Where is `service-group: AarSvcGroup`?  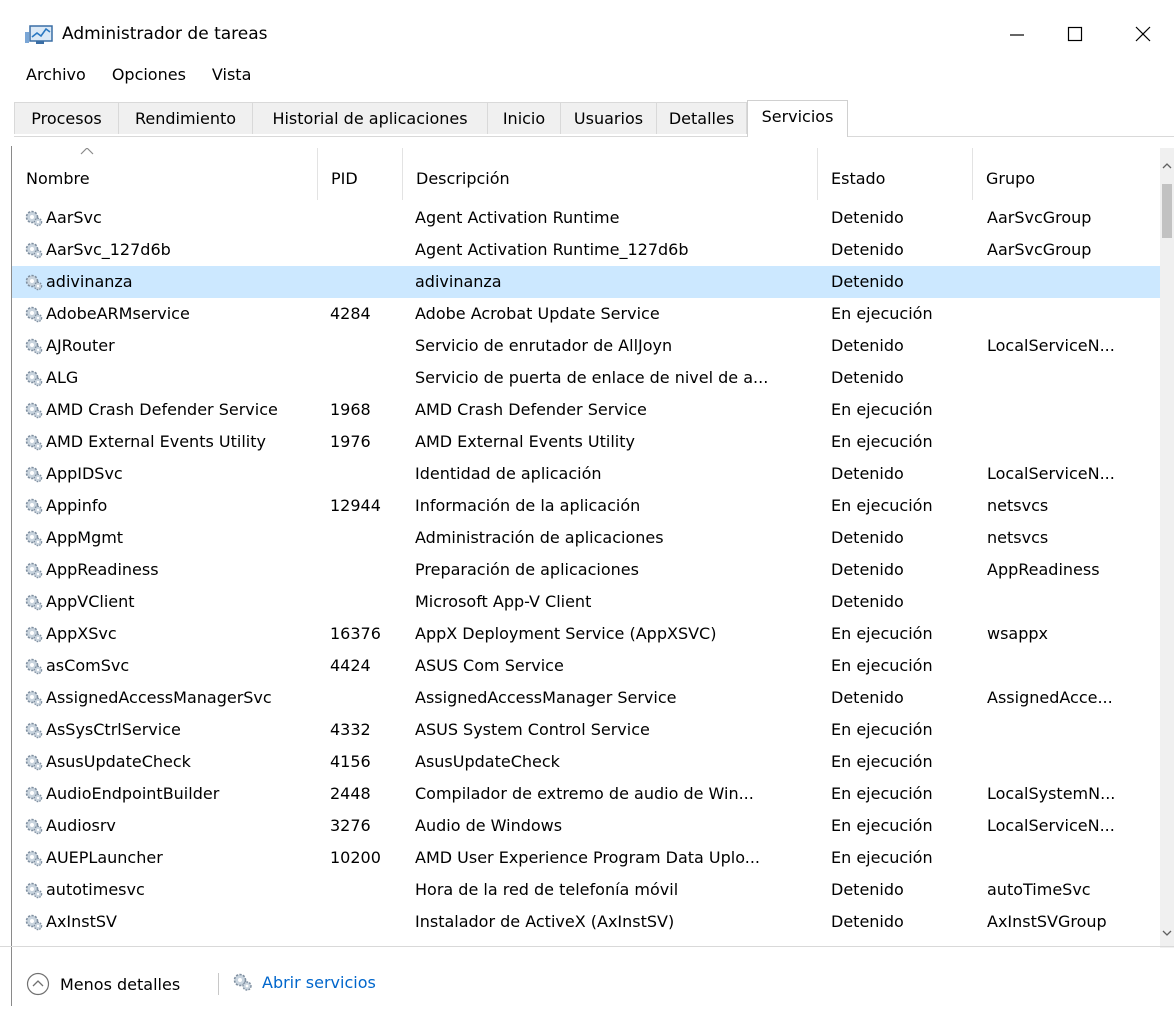 service-group: AarSvcGroup is located at coordinates (1039, 217).